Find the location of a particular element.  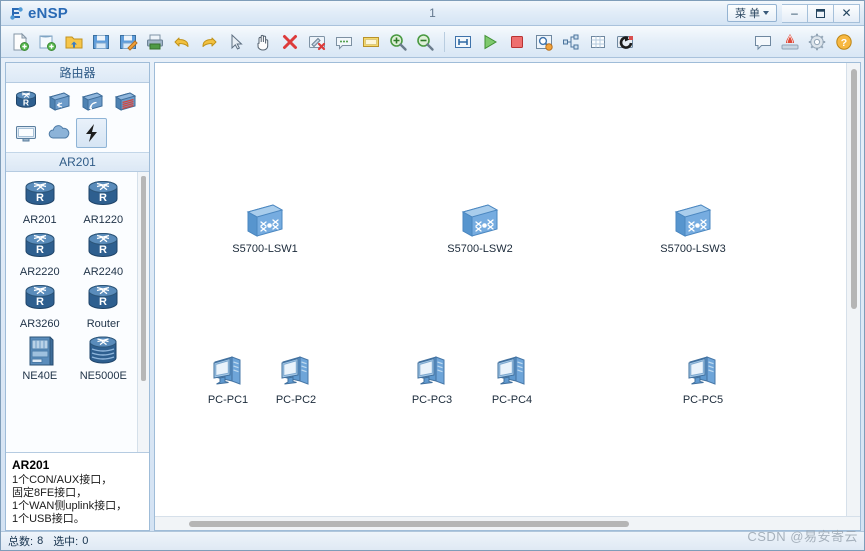

category-router: R is located at coordinates (25, 101).